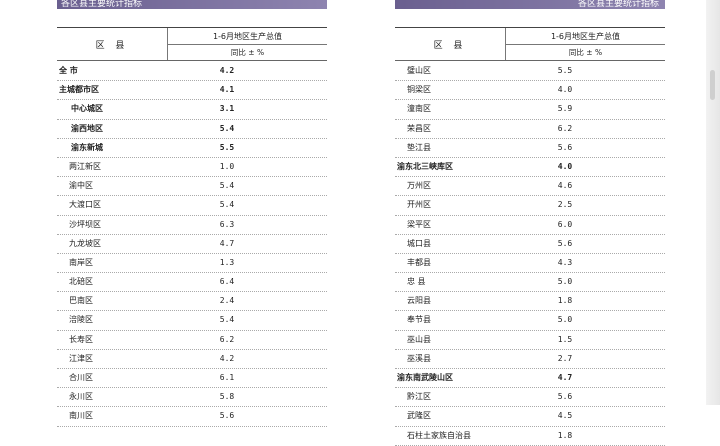  What do you see at coordinates (530, 148) in the screenshot?
I see `table-row: 垫江县 5.6` at bounding box center [530, 148].